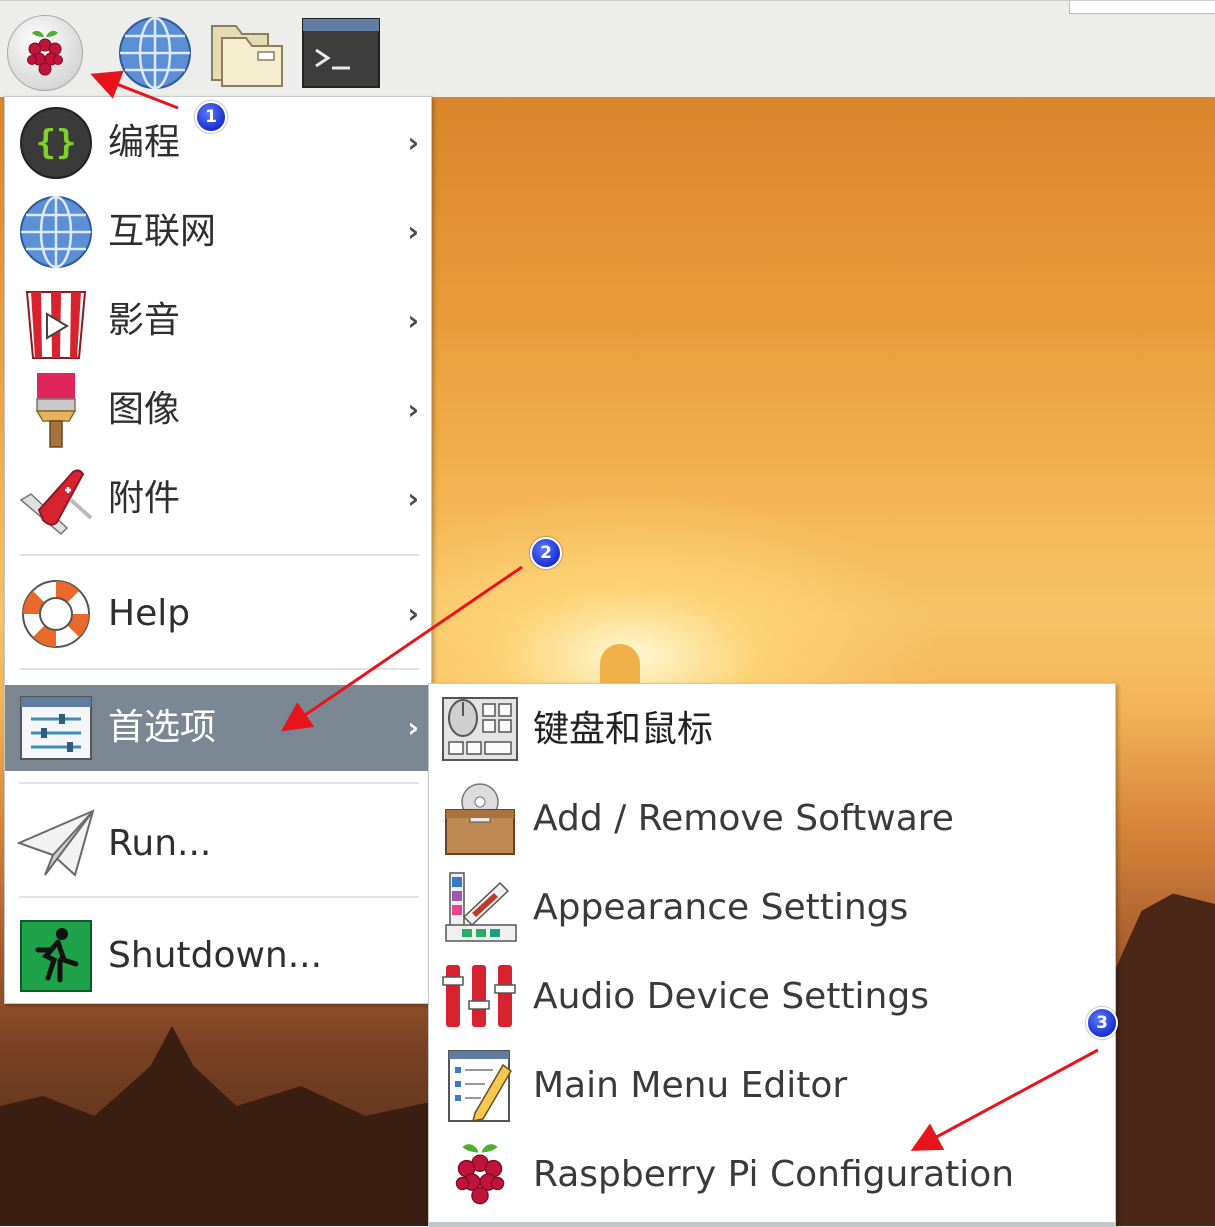  What do you see at coordinates (731, 996) in the screenshot?
I see `submenu-item-label: Audio Device Settings` at bounding box center [731, 996].